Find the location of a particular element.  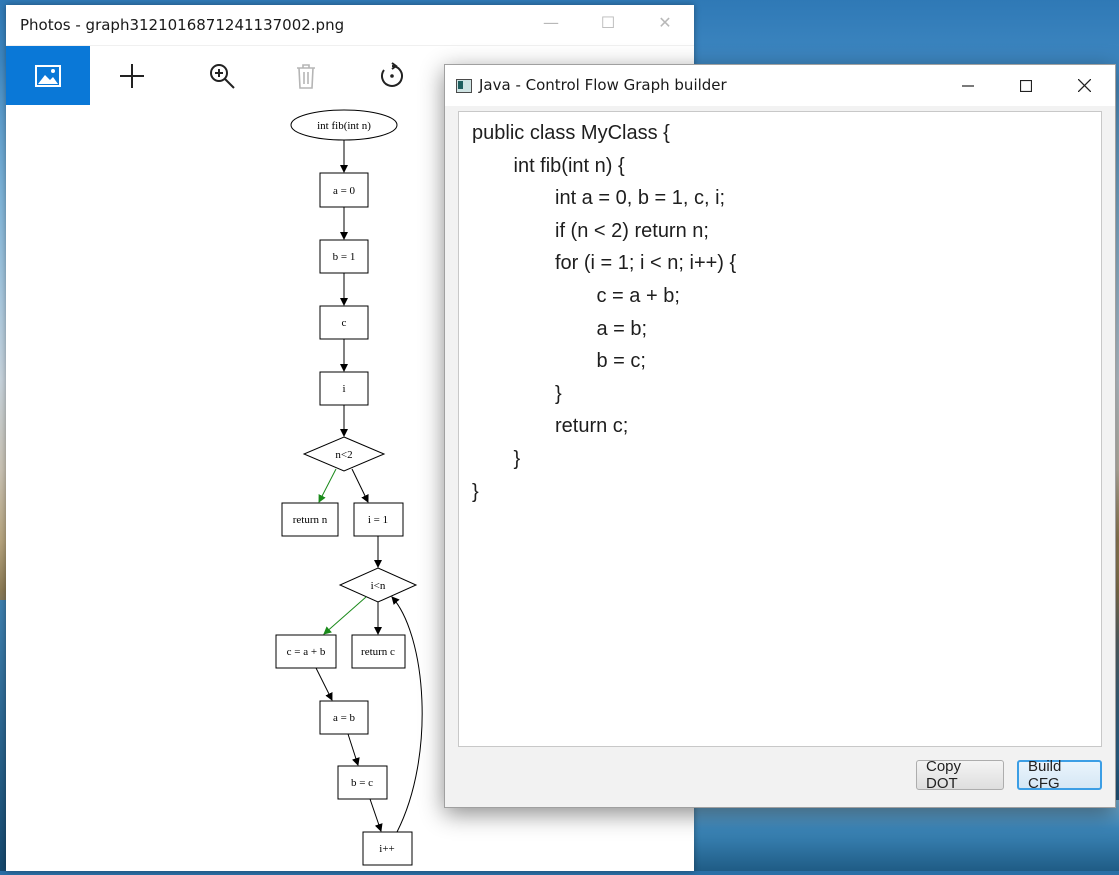

rotate-icon is located at coordinates (392, 74).